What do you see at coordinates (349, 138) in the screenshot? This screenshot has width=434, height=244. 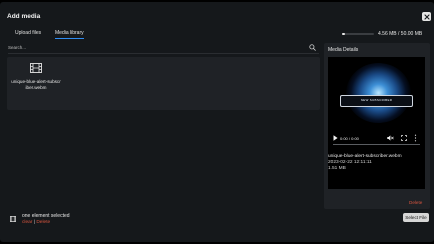 I see `video-time: 0:00 / 0:00` at bounding box center [349, 138].